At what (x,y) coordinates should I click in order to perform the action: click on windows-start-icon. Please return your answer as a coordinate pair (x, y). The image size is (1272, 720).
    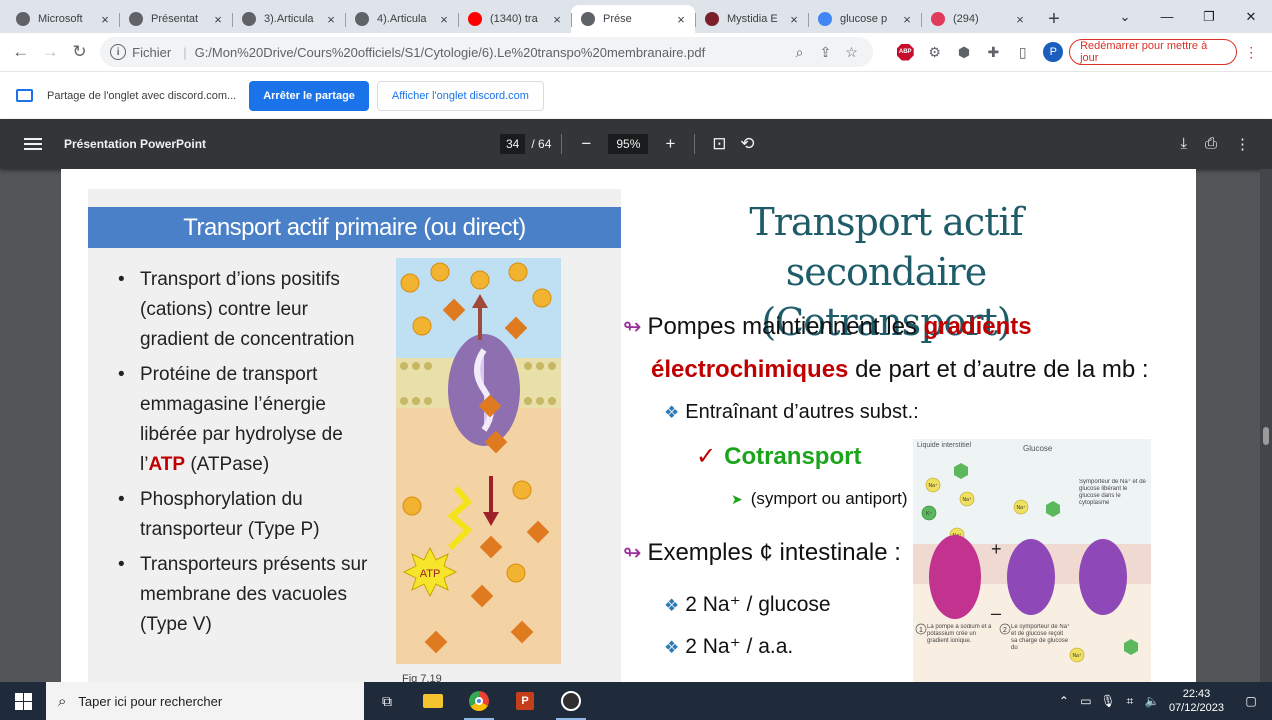
    Looking at the image, I should click on (23, 701).